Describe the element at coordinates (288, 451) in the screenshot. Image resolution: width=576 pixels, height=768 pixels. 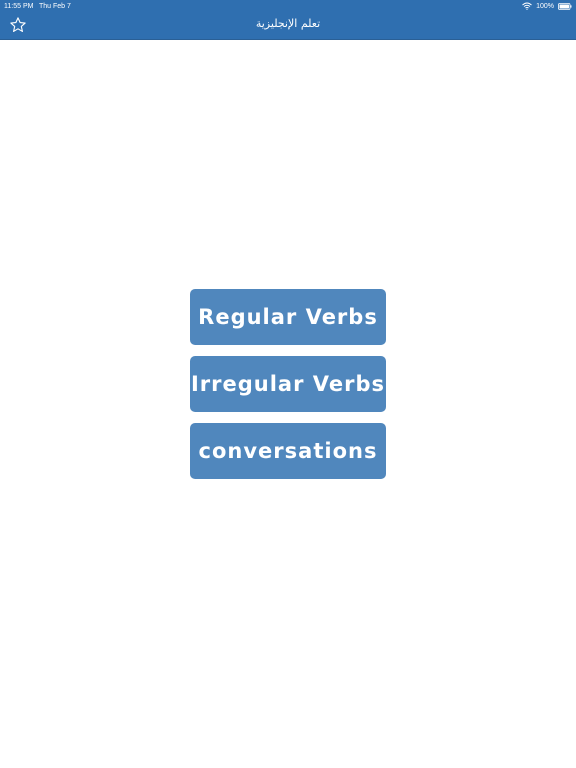
I see `conversations-button: conversations` at that location.